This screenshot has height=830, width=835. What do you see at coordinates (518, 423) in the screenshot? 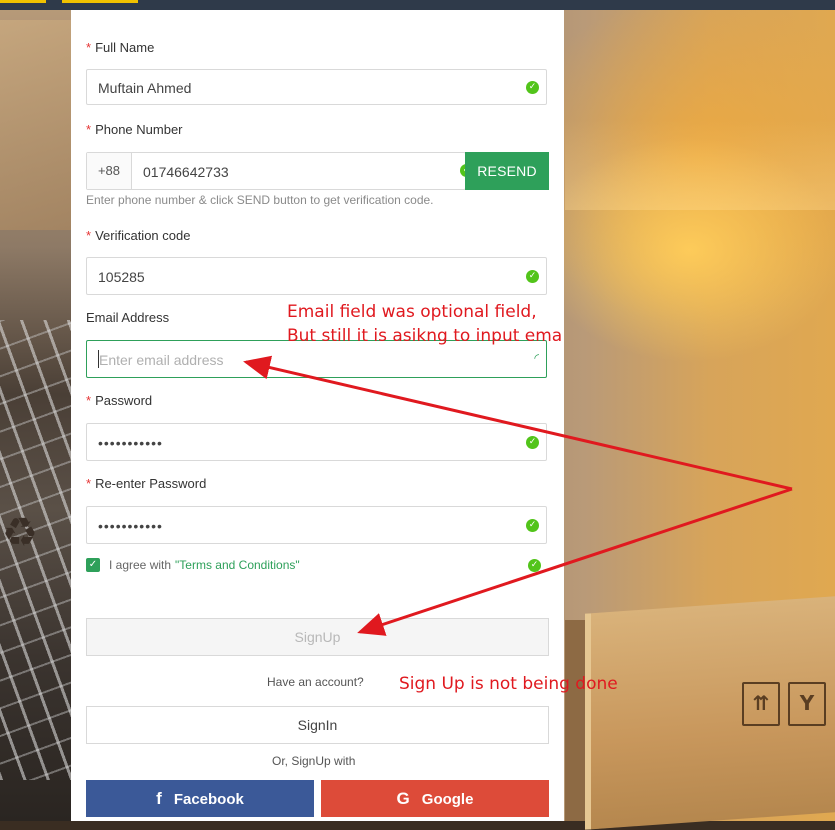
I see `arrow-to-email` at bounding box center [518, 423].